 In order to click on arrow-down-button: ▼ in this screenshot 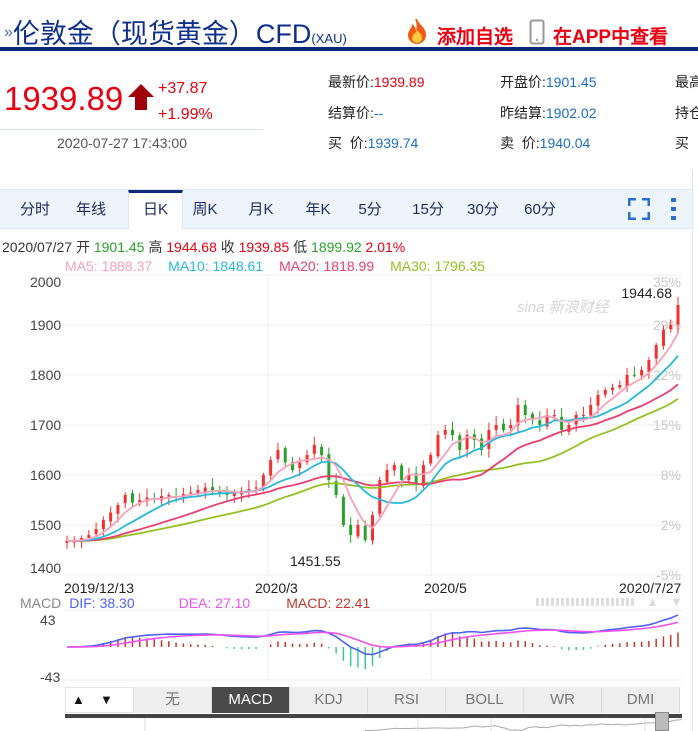, I will do `click(106, 699)`.